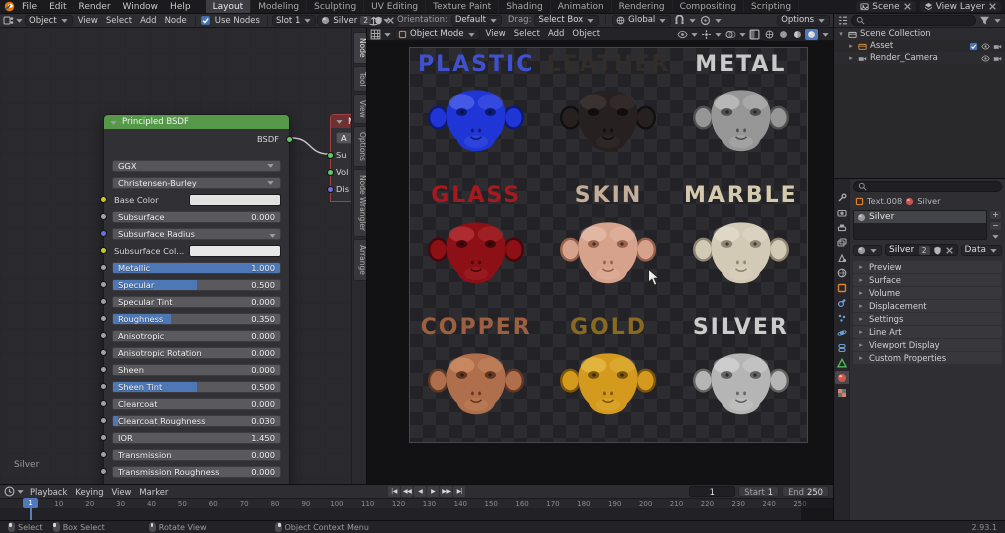  Describe the element at coordinates (642, 20) in the screenshot. I see `transform-space-dropdown: Global` at that location.